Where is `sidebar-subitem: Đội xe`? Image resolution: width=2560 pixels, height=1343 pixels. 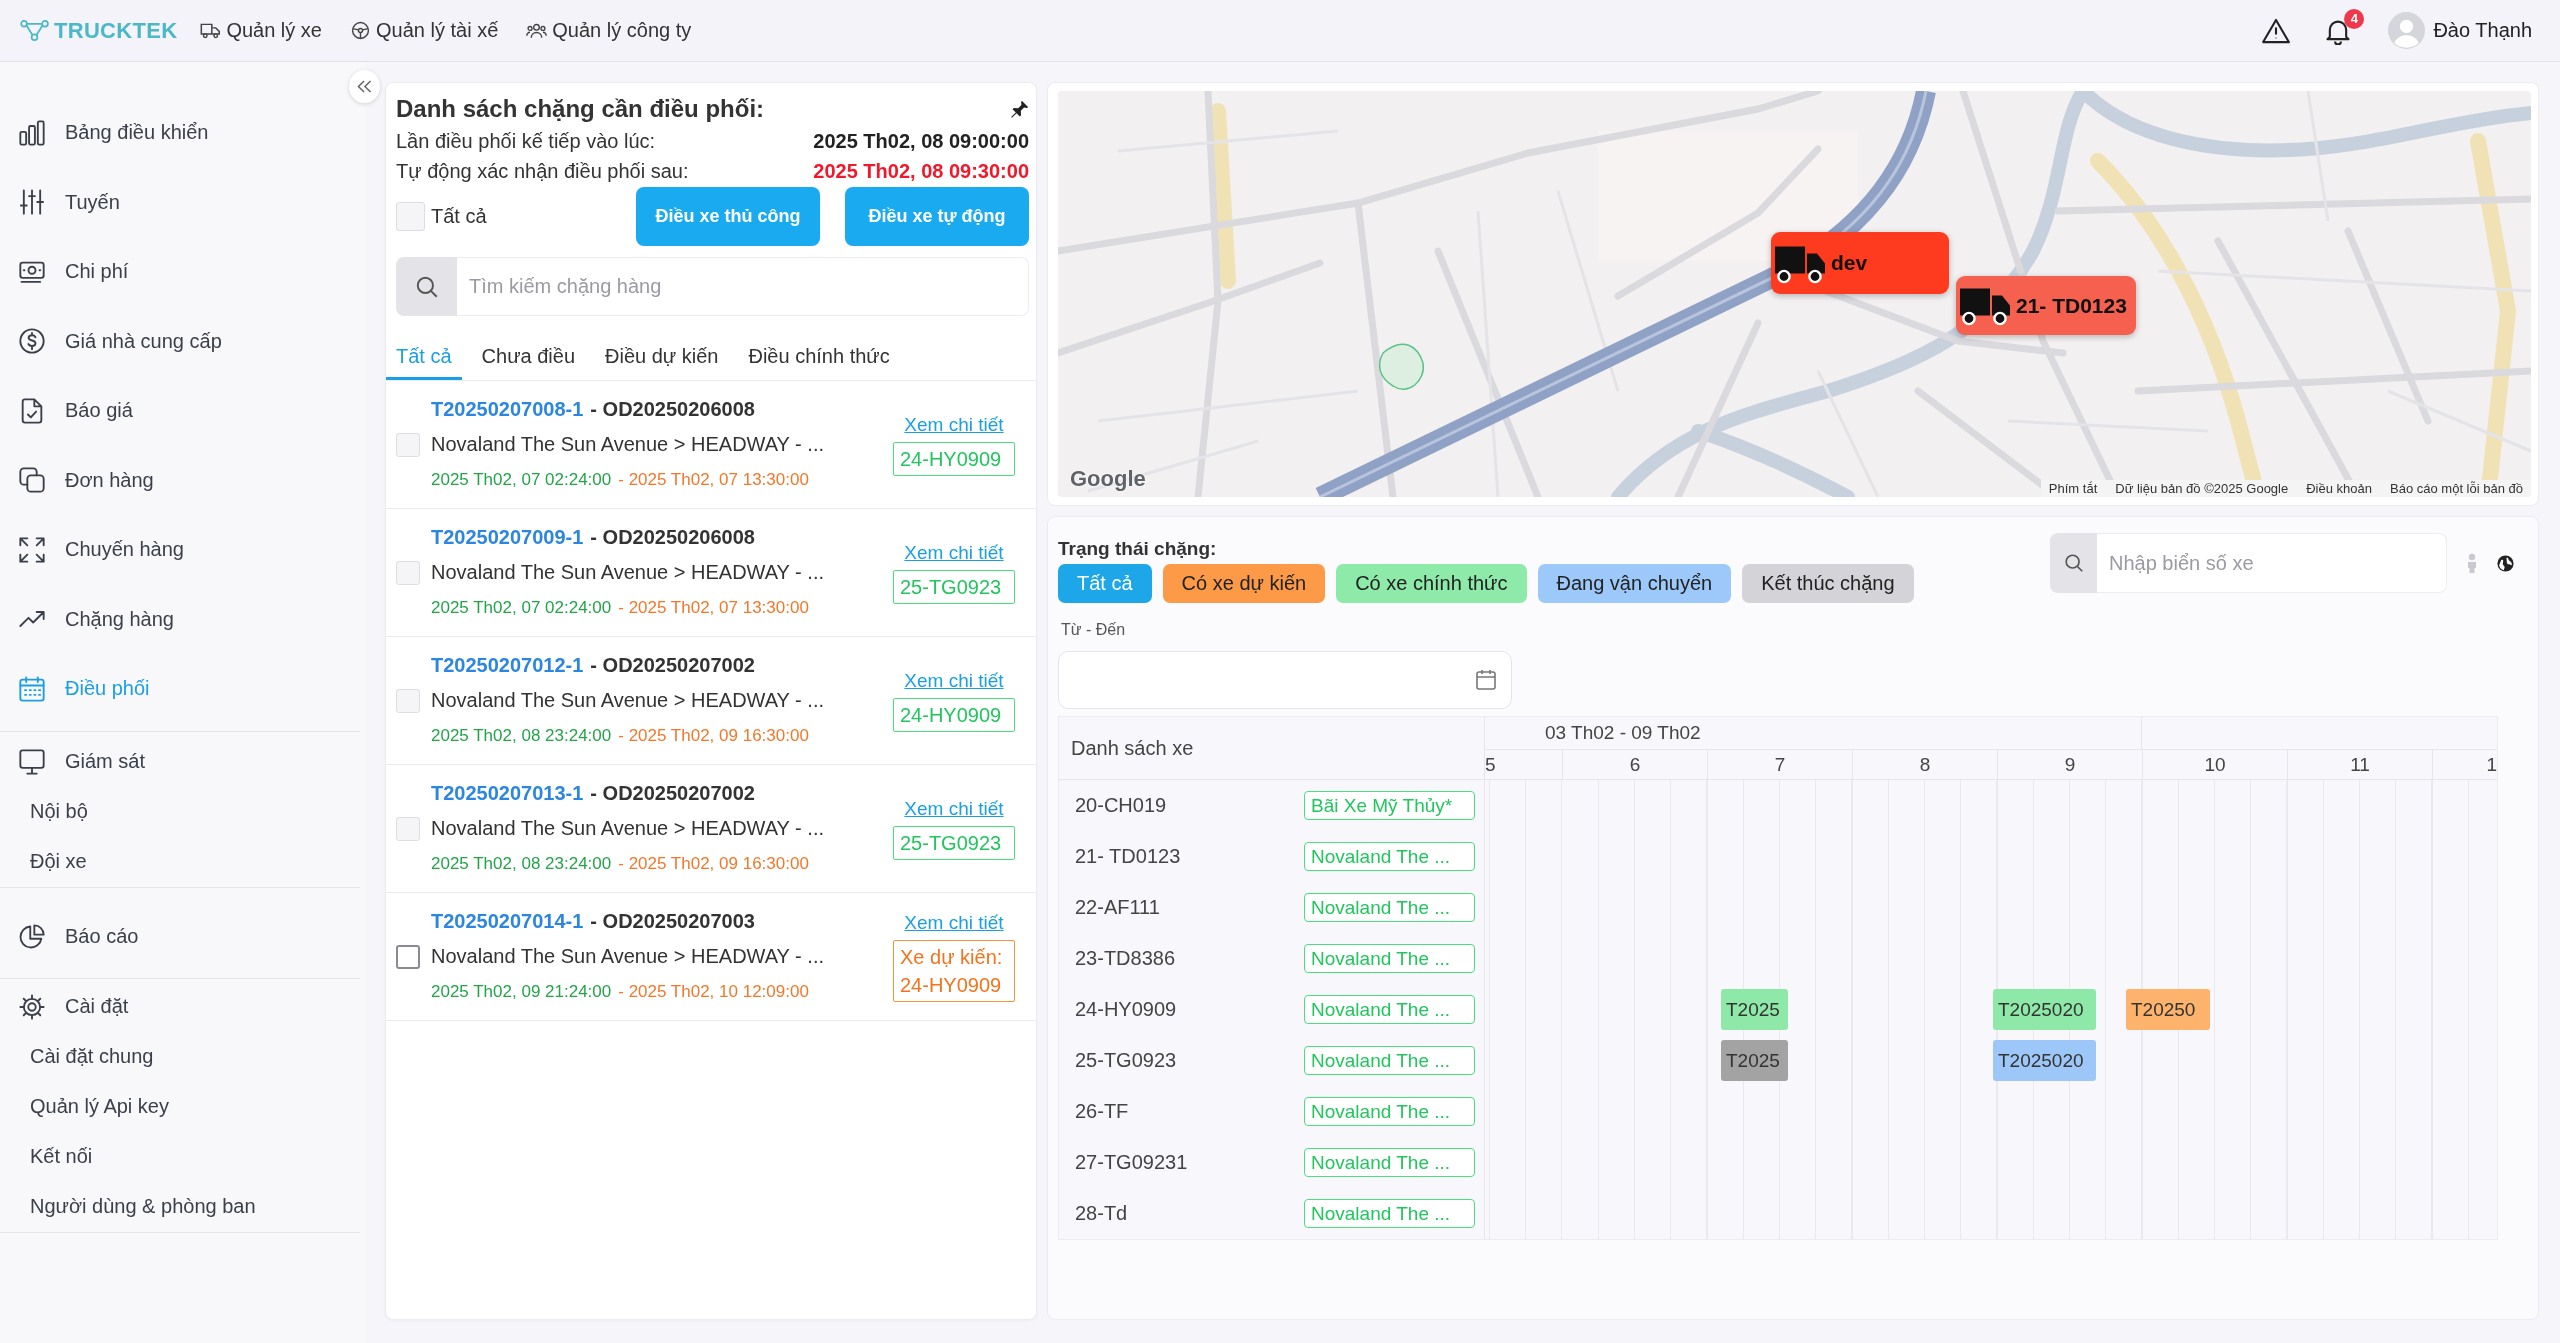
sidebar-subitem: Đội xe is located at coordinates (180, 861).